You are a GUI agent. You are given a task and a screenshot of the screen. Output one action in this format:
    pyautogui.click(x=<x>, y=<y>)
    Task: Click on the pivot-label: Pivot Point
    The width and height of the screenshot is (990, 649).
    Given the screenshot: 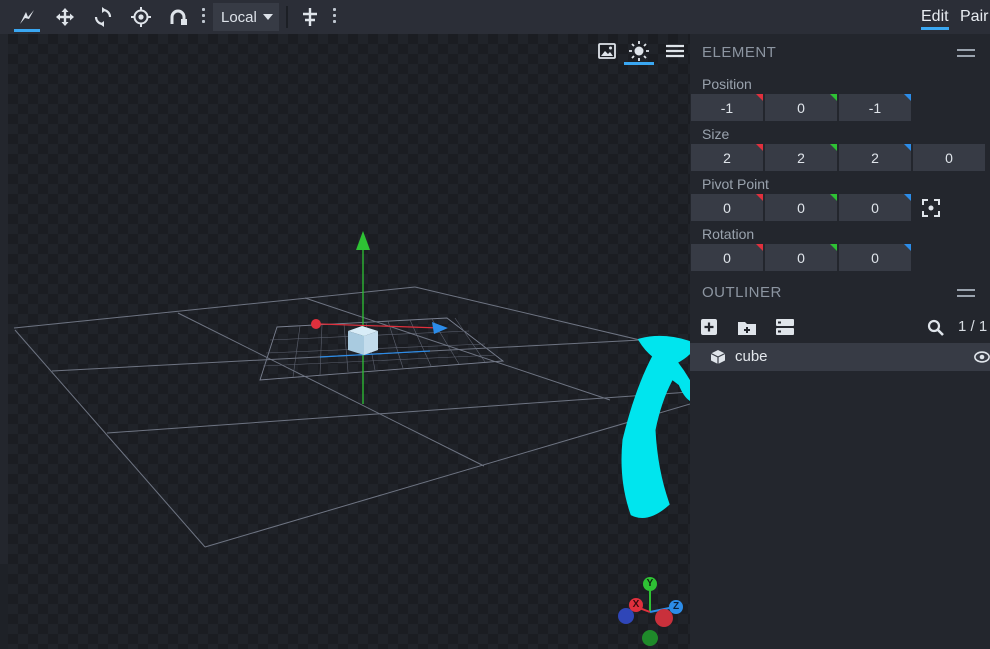 What is the action you would take?
    pyautogui.click(x=735, y=184)
    